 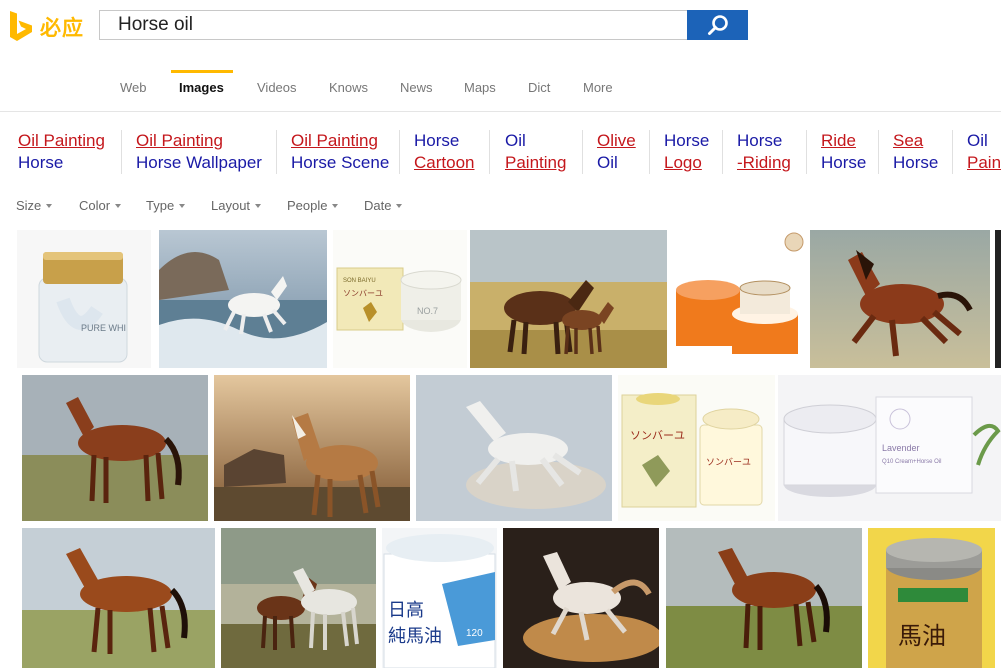 I want to click on filter-size: Size, so click(x=34, y=205).